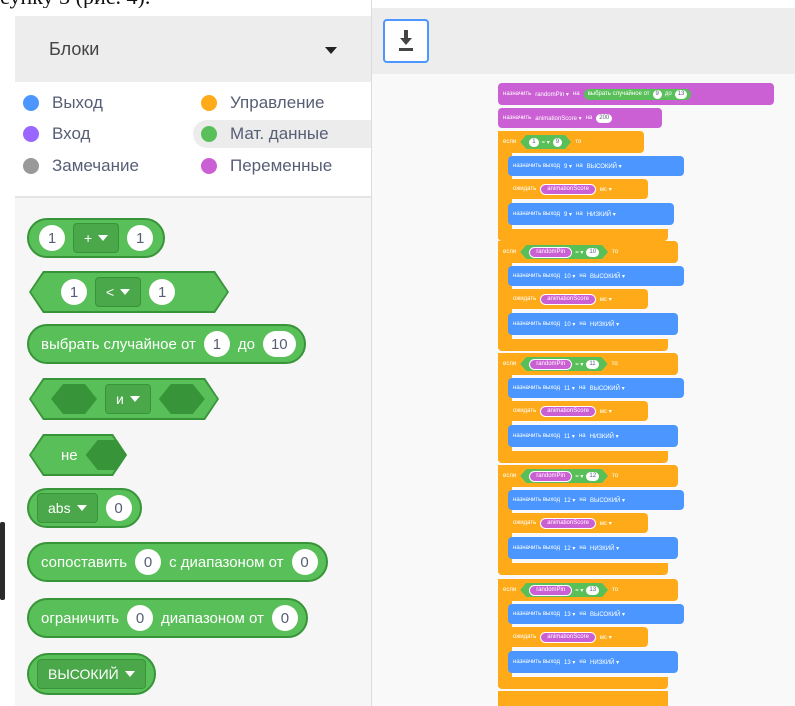  I want to click on random-block: выбрать случайное от 1 до 10, so click(166, 344).